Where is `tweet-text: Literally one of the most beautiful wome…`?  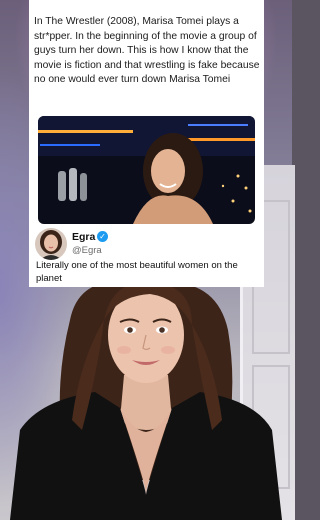 tweet-text: Literally one of the most beautiful wome… is located at coordinates (137, 272).